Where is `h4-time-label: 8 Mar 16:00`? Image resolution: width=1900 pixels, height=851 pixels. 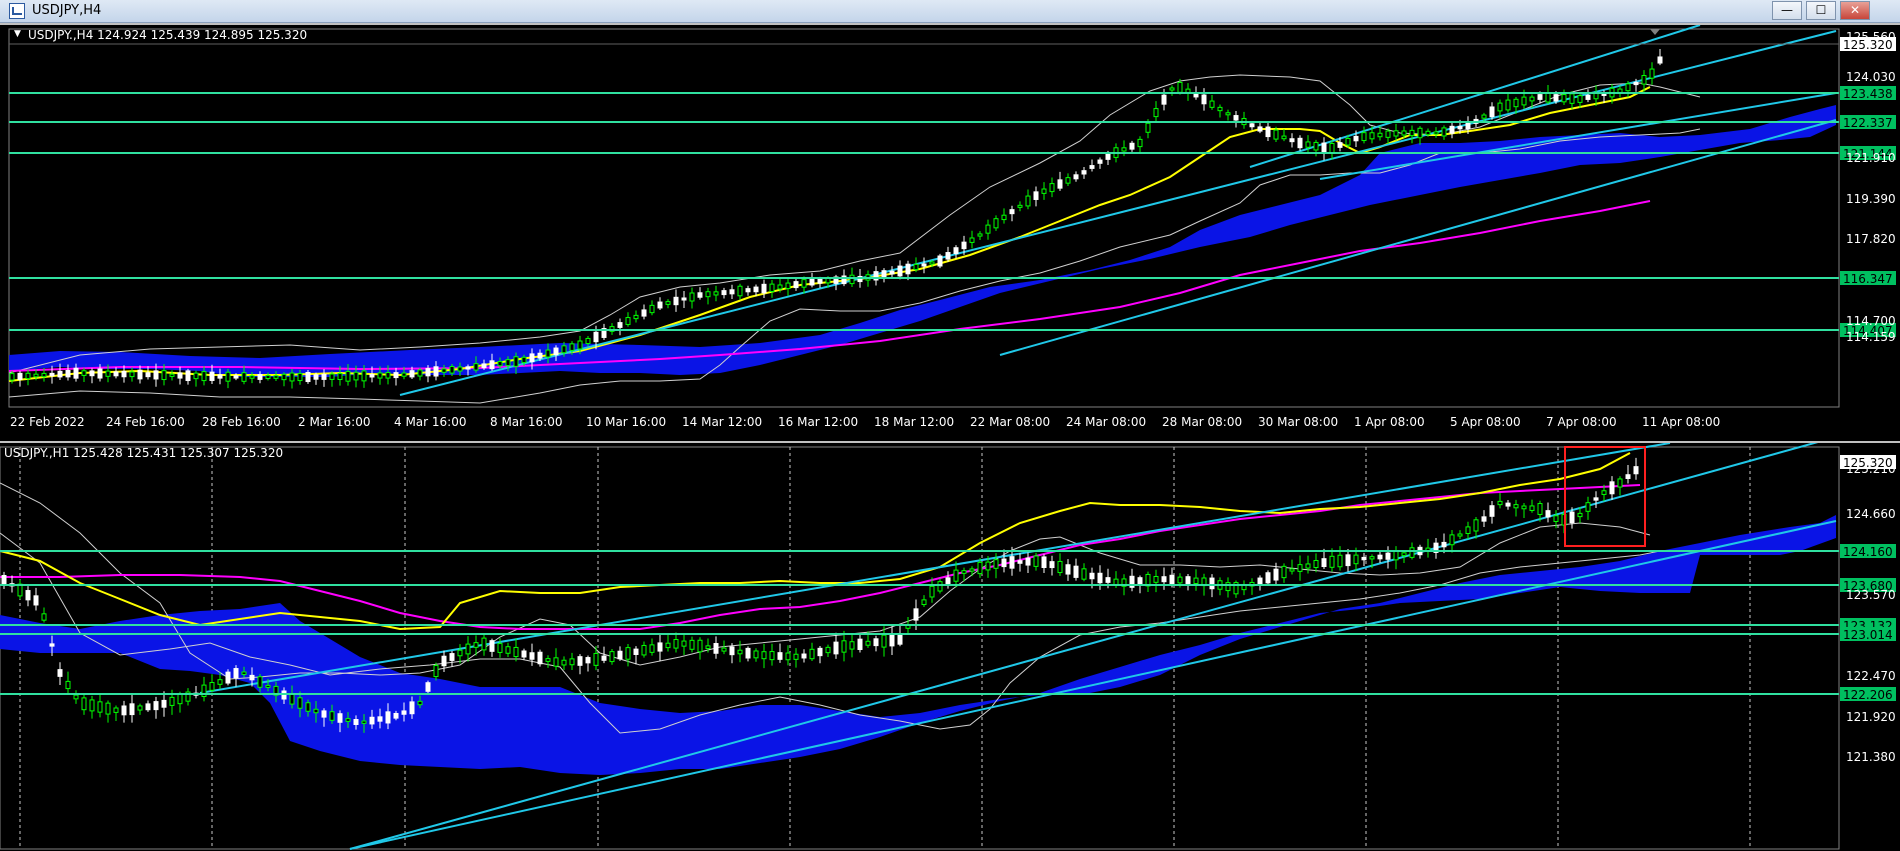
h4-time-label: 8 Mar 16:00 is located at coordinates (526, 422).